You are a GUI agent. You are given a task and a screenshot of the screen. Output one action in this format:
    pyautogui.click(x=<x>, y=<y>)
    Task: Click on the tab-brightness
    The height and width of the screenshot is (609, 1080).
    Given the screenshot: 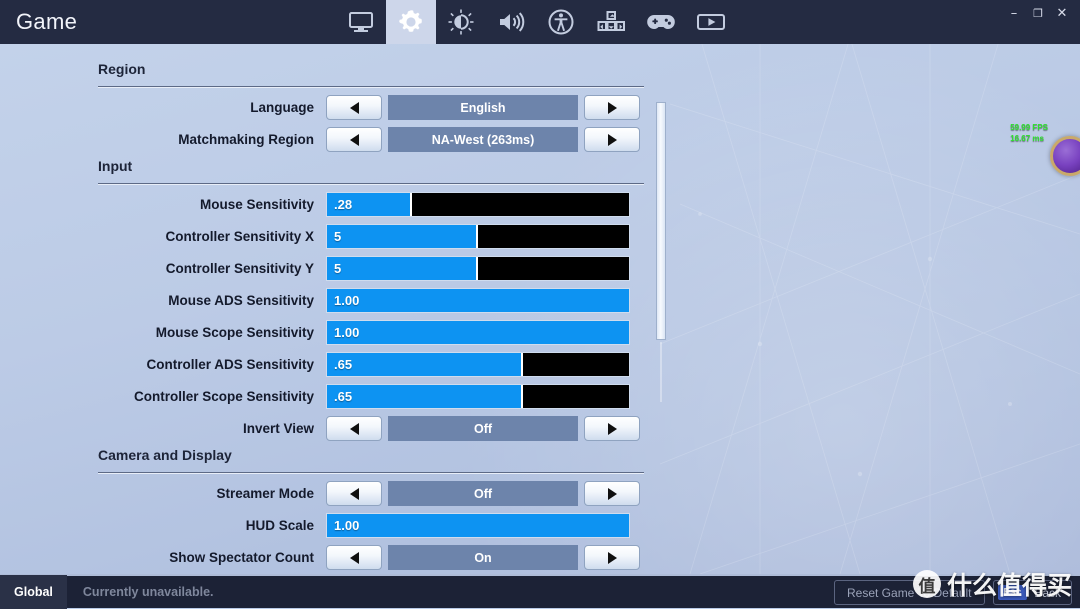 What is the action you would take?
    pyautogui.click(x=461, y=22)
    